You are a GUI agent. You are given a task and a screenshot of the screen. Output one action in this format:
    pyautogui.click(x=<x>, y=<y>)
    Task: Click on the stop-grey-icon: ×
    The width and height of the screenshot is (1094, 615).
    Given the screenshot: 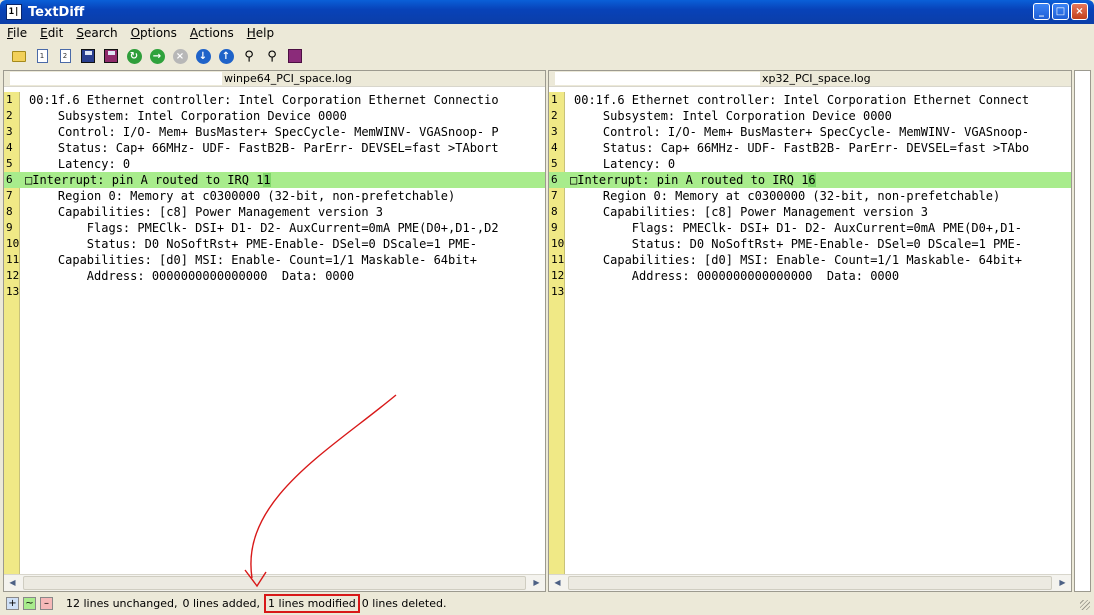 What is the action you would take?
    pyautogui.click(x=180, y=56)
    